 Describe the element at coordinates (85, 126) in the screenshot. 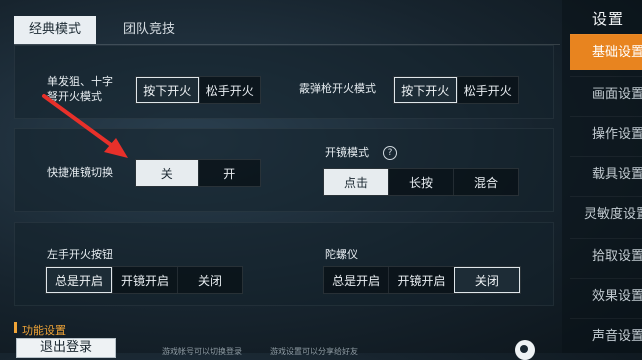

I see `red-arrow-annotation-icon` at that location.